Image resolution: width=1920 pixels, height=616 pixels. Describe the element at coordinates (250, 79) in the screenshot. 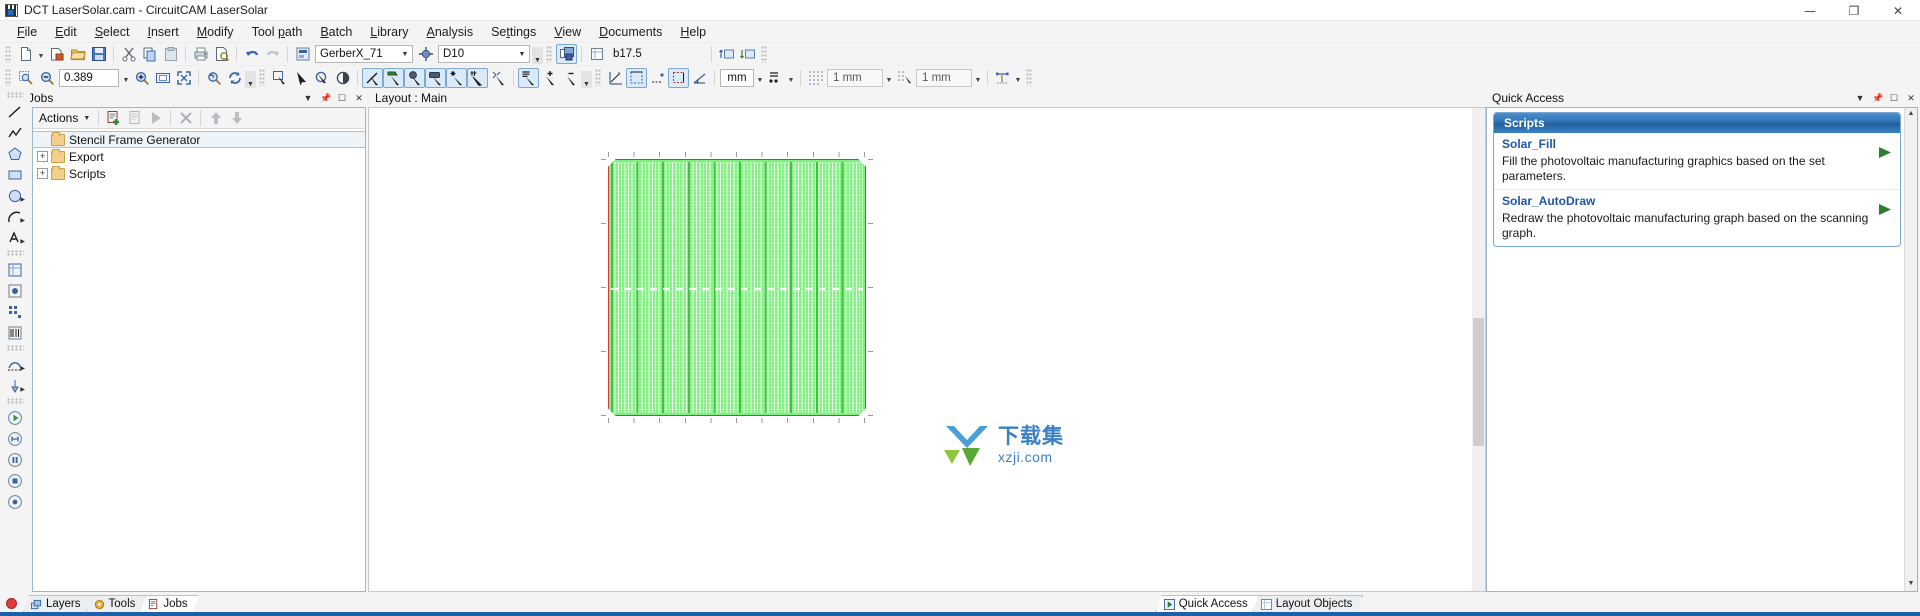

I see `toolbar-overflow-button: ▼` at that location.